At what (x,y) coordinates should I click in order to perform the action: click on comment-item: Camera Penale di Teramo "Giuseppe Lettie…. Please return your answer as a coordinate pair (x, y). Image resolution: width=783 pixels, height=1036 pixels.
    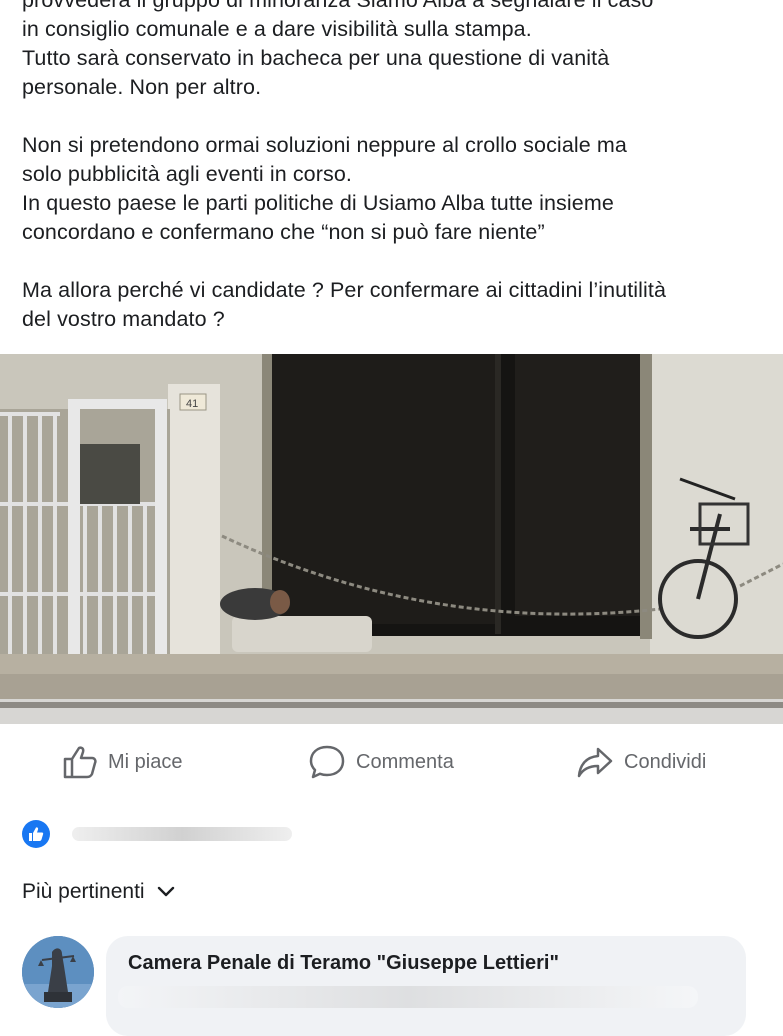
    Looking at the image, I should click on (402, 986).